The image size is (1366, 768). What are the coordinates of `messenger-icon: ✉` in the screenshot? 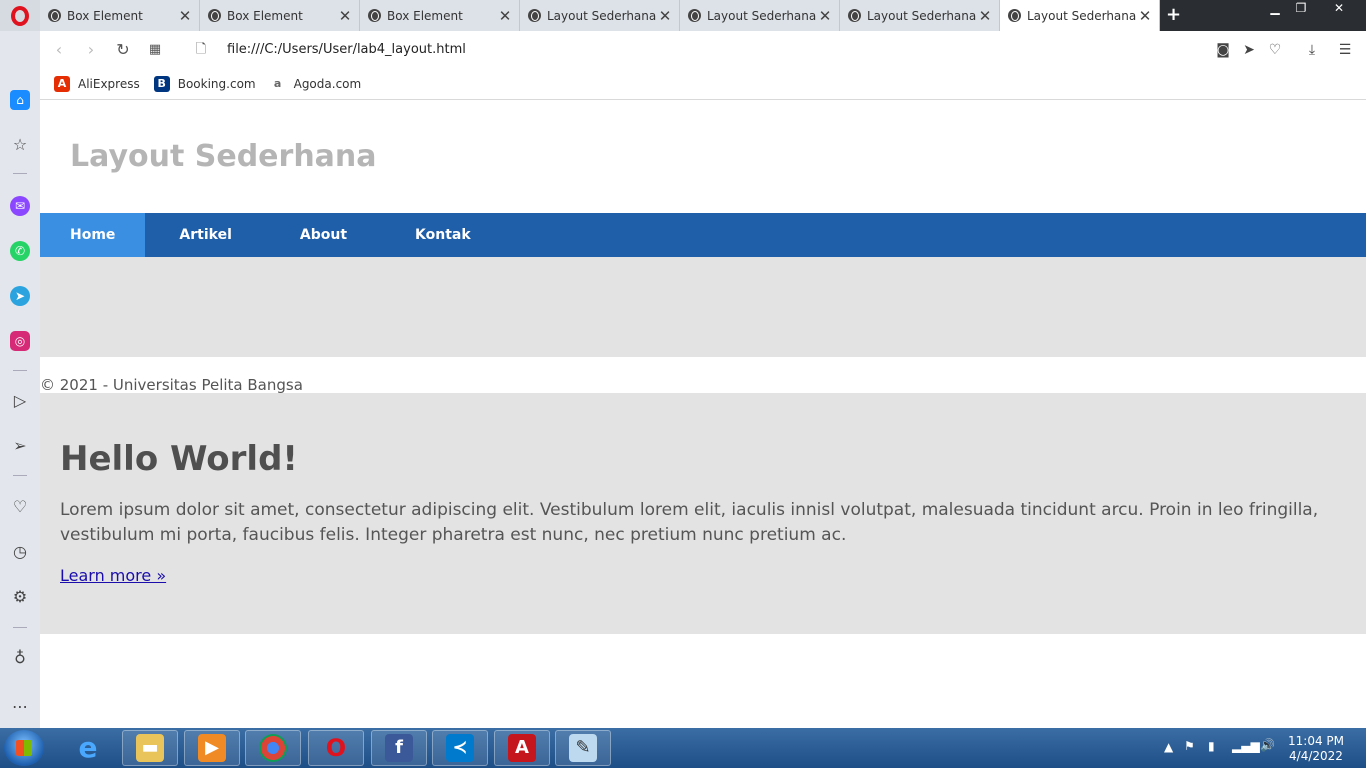 It's located at (20, 206).